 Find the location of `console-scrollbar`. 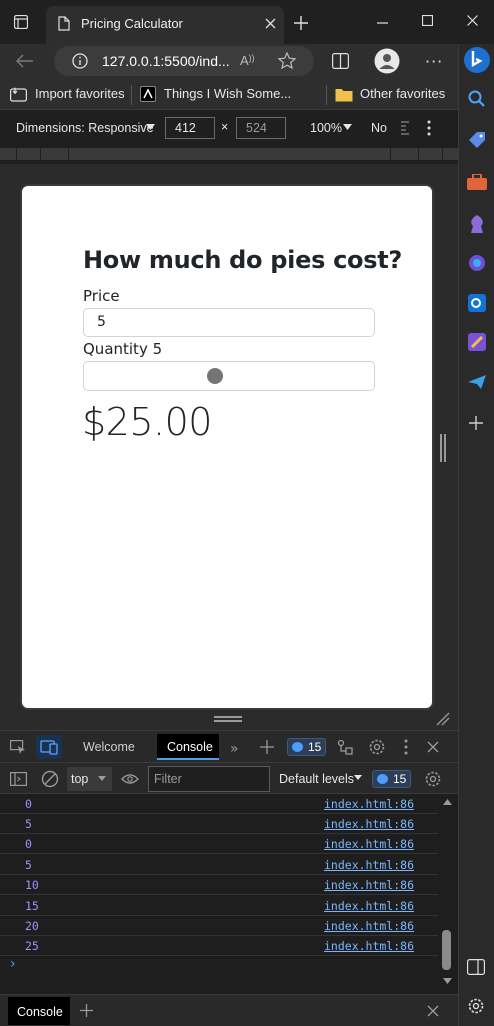

console-scrollbar is located at coordinates (448, 894).